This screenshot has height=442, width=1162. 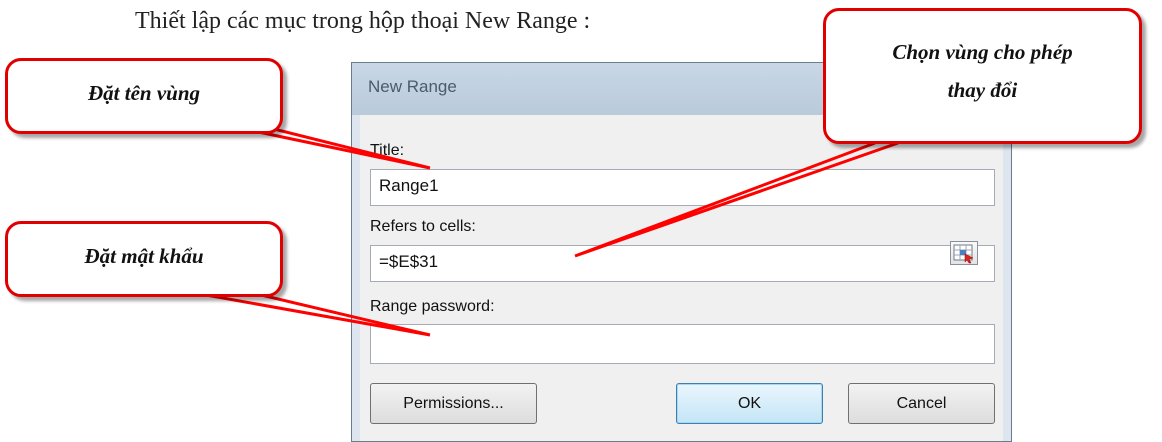 What do you see at coordinates (409, 261) in the screenshot?
I see `refers-to-cells-value: =$E$31` at bounding box center [409, 261].